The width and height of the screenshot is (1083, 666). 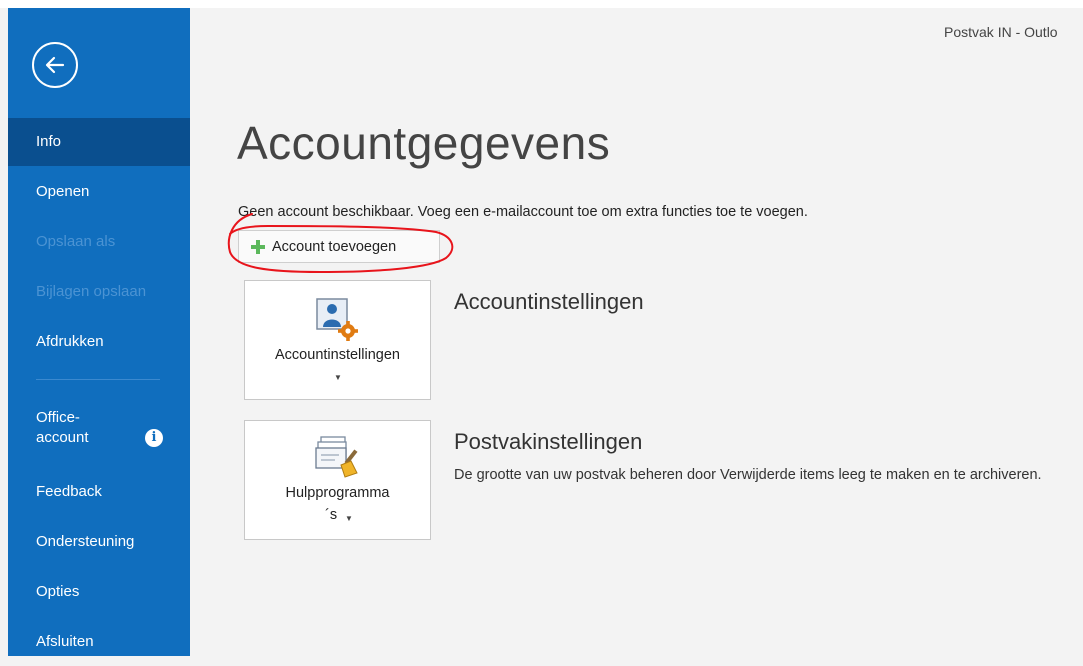 I want to click on sidebar-item-office-account: Office- account, so click(x=62, y=428).